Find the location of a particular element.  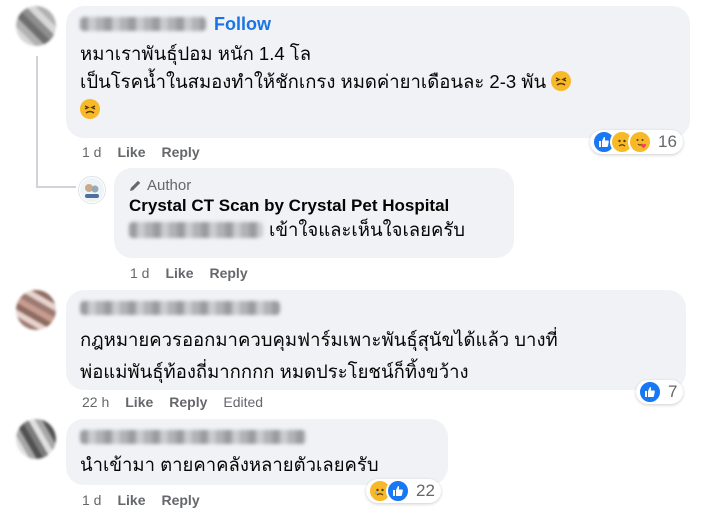

reaction-summary: 16 is located at coordinates (636, 142).